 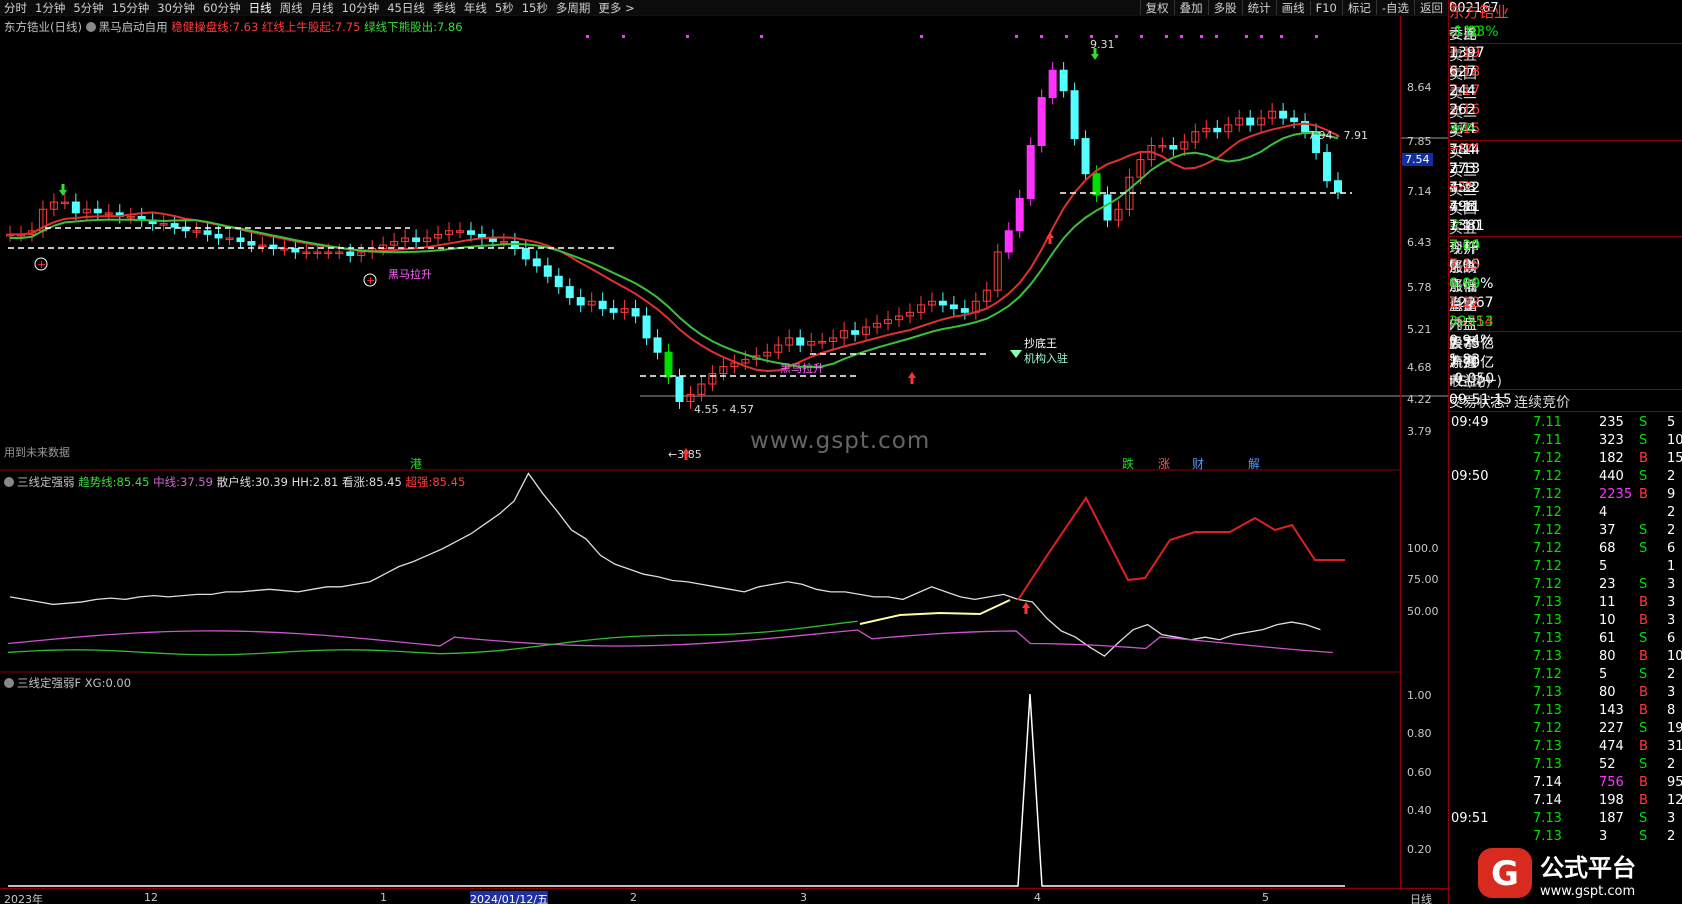 What do you see at coordinates (1671, 710) in the screenshot?
I see `tick-cell: 8` at bounding box center [1671, 710].